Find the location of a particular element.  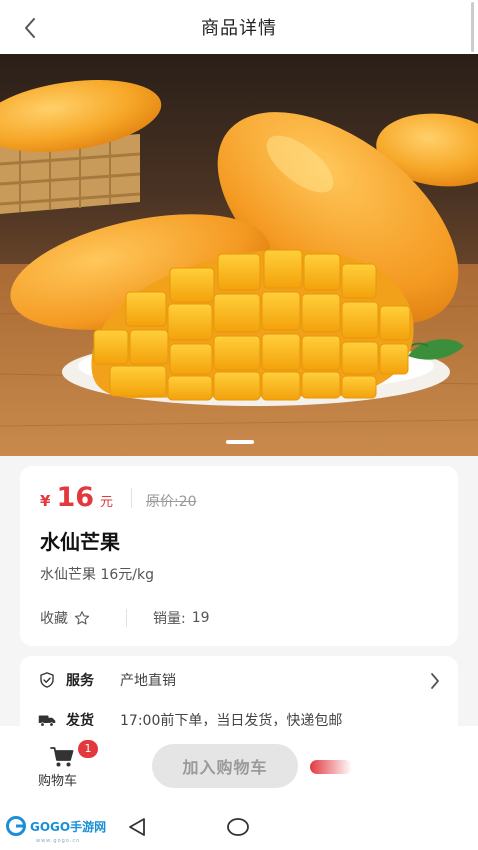

favorite-label: 收藏 is located at coordinates (54, 619).